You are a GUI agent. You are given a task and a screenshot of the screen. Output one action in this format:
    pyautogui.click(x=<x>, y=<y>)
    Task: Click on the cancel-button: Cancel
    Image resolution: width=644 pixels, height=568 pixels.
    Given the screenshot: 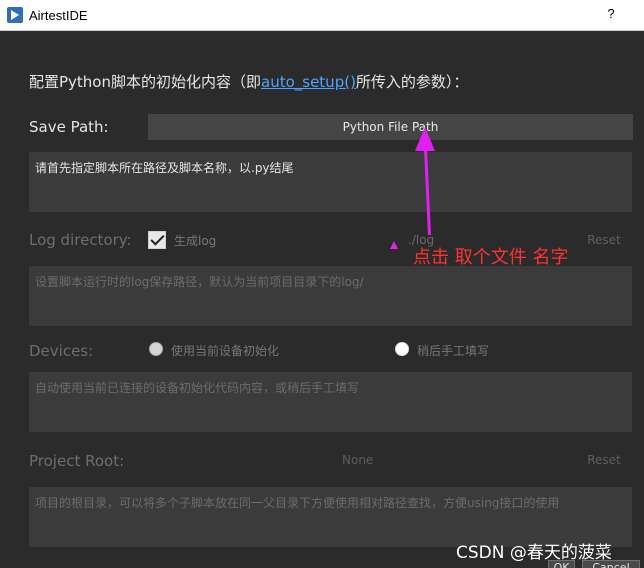 What is the action you would take?
    pyautogui.click(x=611, y=564)
    